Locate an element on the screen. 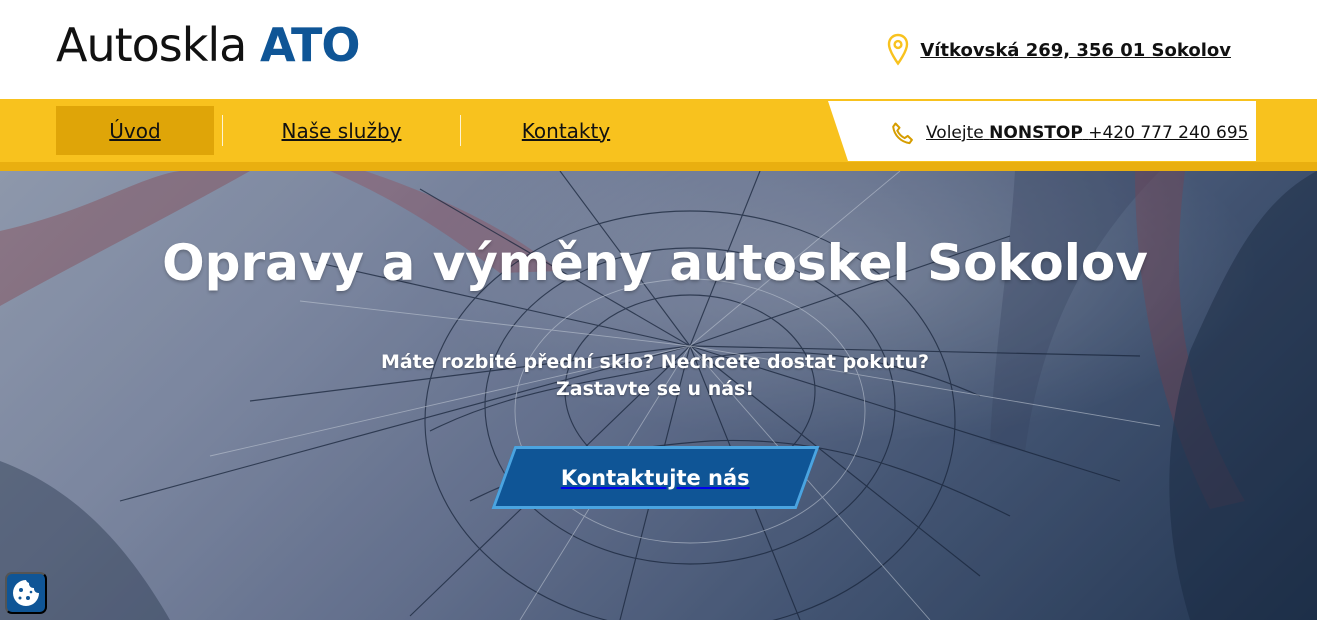  hero-title: Opravy a výměny autoskel Sokolov is located at coordinates (655, 263).